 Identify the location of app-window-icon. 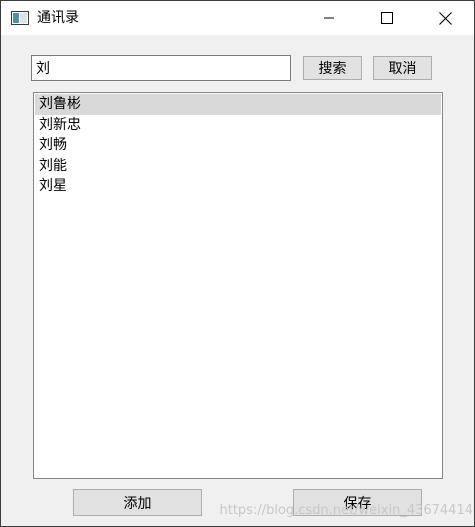
(20, 18).